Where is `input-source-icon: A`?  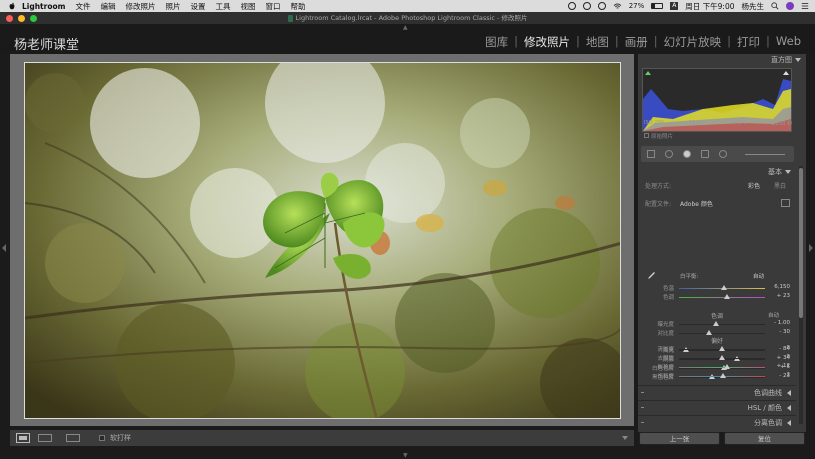
input-source-icon: A is located at coordinates (674, 6).